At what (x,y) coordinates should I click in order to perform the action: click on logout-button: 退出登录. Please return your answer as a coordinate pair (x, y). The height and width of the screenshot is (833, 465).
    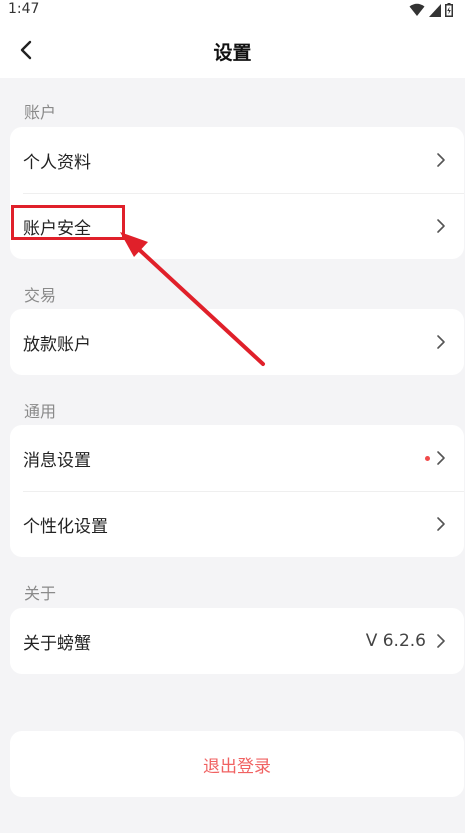
    Looking at the image, I should click on (237, 764).